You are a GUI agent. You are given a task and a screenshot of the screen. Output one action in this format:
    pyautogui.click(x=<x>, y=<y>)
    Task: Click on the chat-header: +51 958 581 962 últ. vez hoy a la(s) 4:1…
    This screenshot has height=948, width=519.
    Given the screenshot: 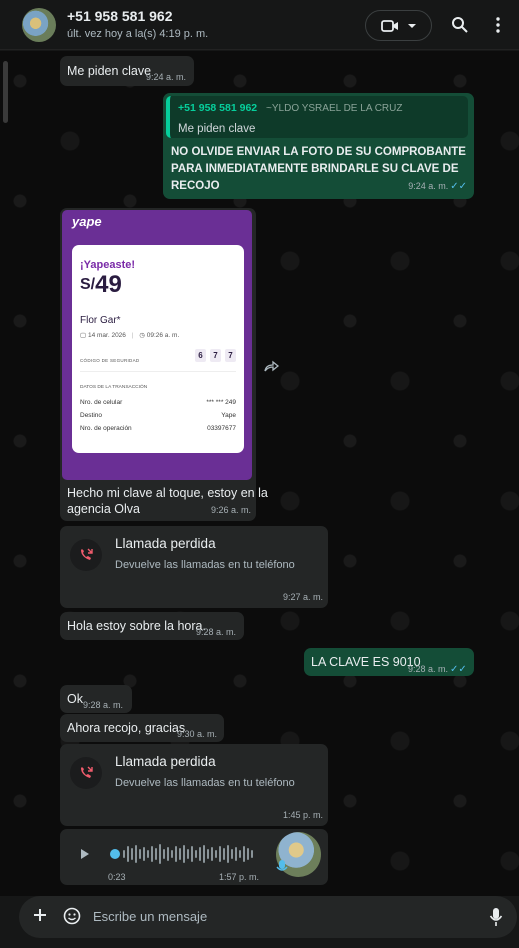 What is the action you would take?
    pyautogui.click(x=259, y=25)
    